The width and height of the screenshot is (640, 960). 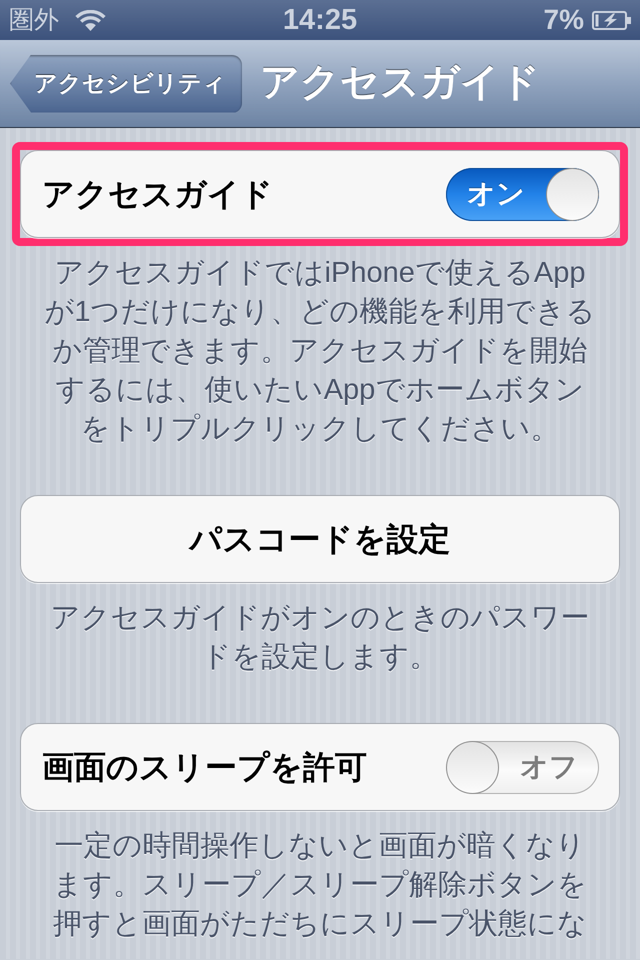 What do you see at coordinates (522, 767) in the screenshot?
I see `toggle-switch: オフ` at bounding box center [522, 767].